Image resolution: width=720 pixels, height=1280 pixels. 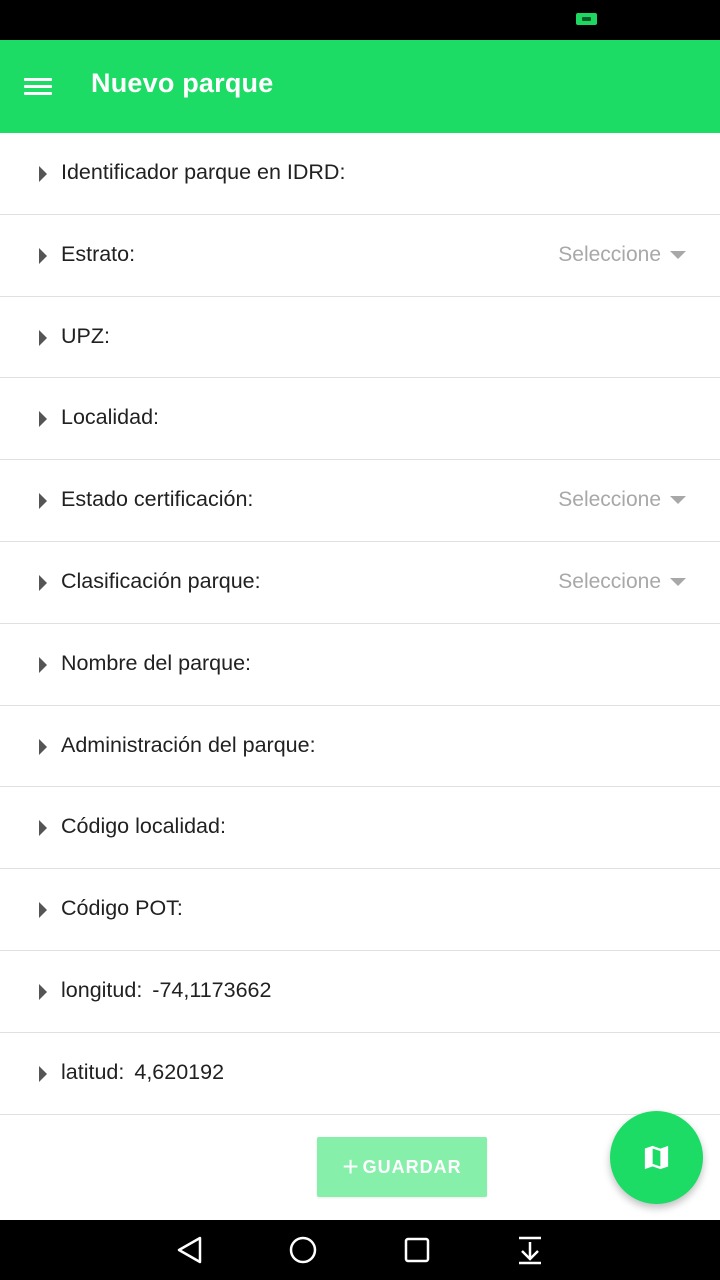 I want to click on nav-notifications-button, so click(x=530, y=1250).